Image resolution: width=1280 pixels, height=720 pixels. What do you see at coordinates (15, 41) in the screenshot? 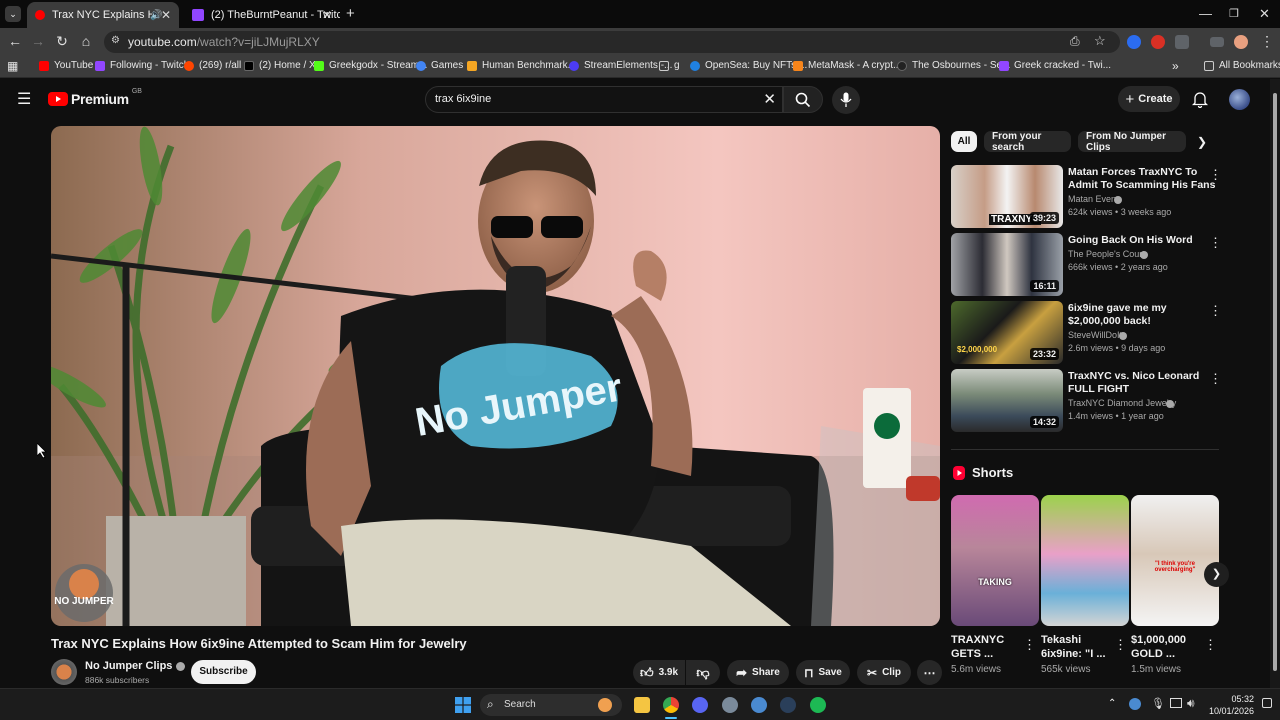
I see `back-icon: ←` at bounding box center [15, 41].